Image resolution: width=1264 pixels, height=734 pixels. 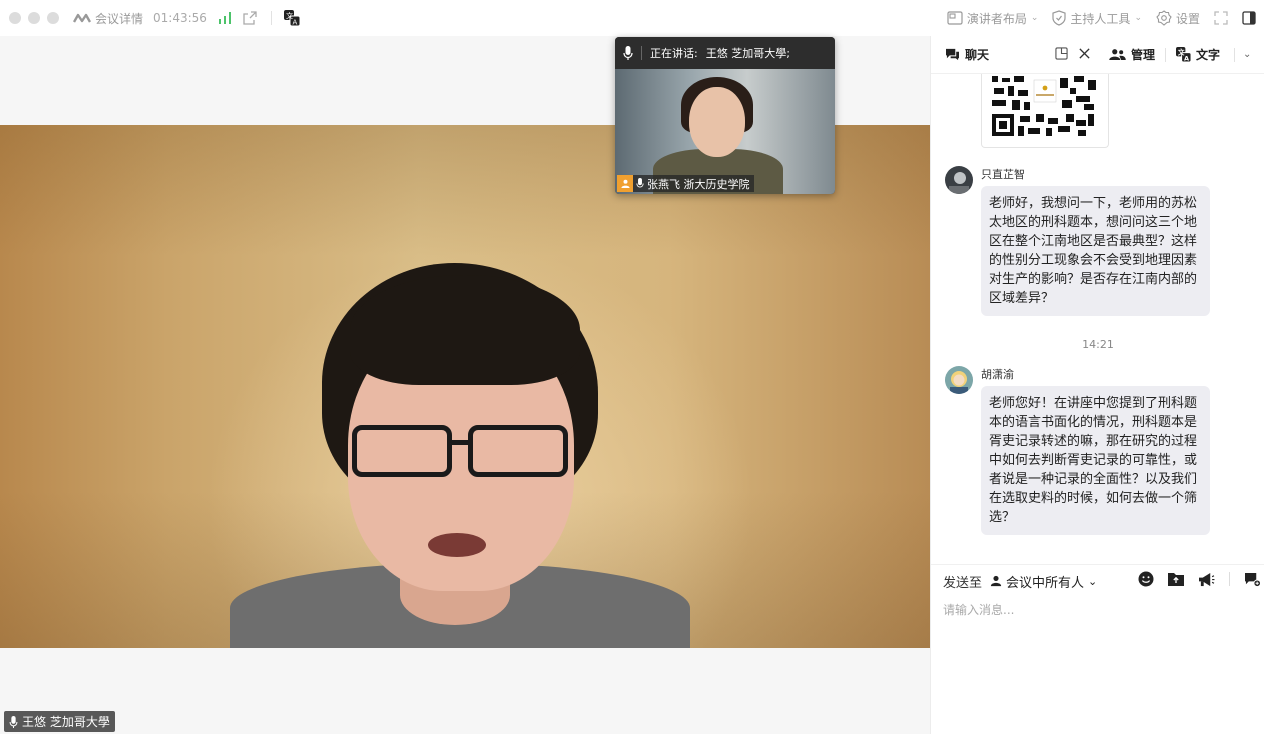 I want to click on message-sender: 只直芷智, so click(x=1003, y=174).